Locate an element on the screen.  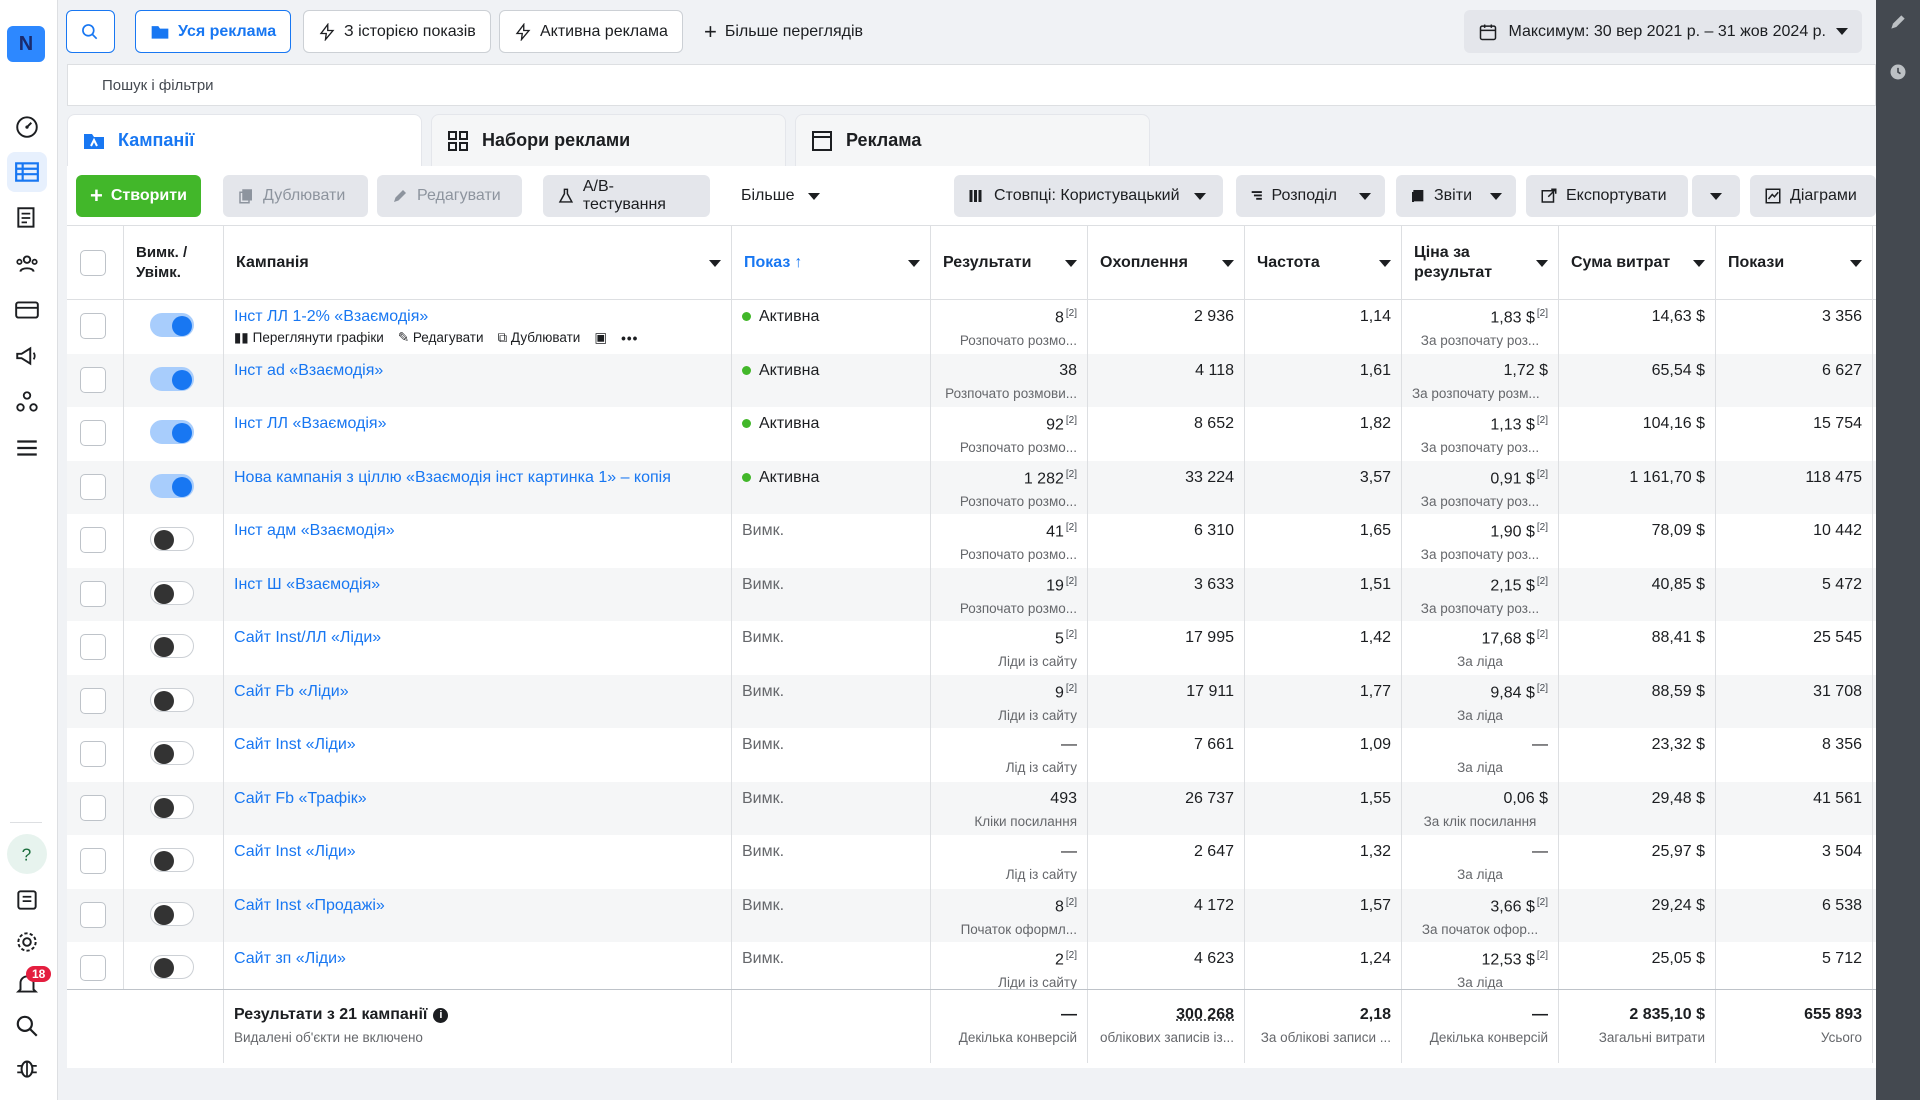
tab-ads: Реклама is located at coordinates (972, 140).